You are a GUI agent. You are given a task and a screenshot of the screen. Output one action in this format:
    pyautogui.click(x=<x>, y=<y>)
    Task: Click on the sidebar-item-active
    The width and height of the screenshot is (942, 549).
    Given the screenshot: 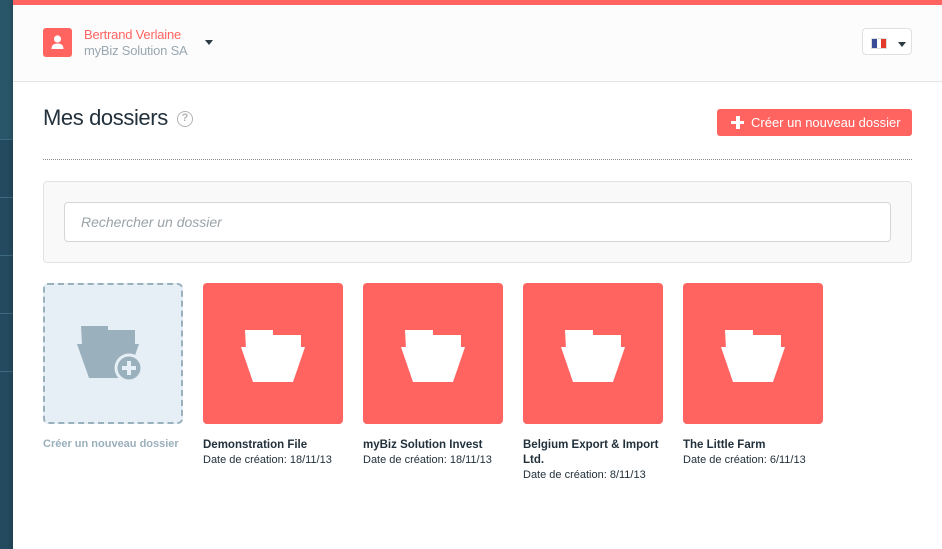 What is the action you would take?
    pyautogui.click(x=6, y=69)
    